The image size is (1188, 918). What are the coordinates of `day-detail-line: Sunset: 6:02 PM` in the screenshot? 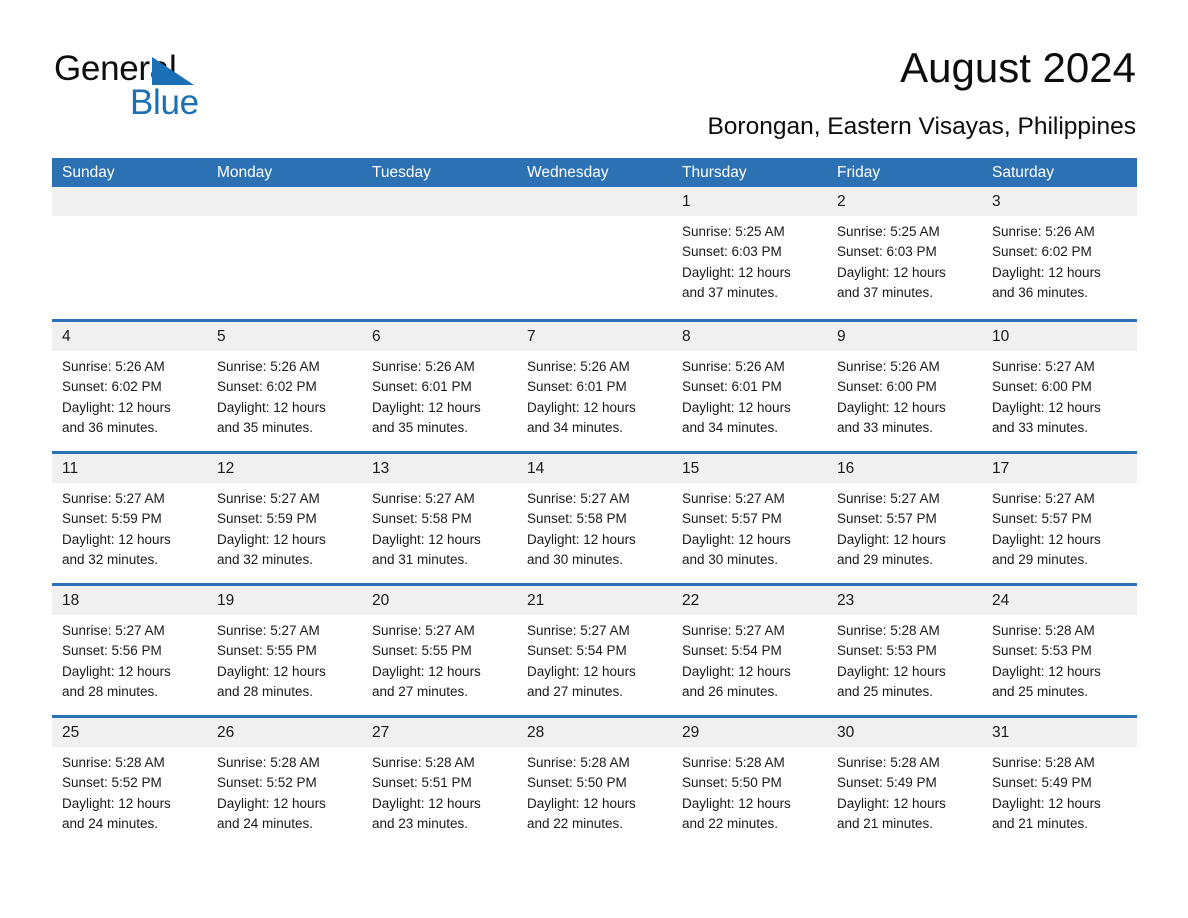 It's located at (267, 387).